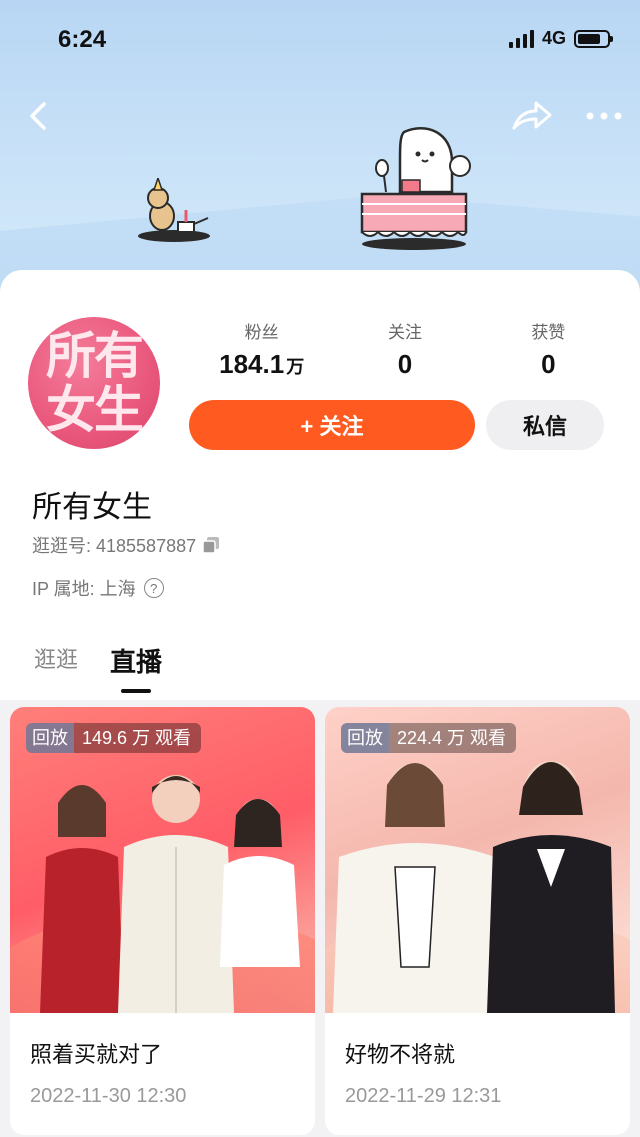  I want to click on status-time: 6:24, so click(82, 39).